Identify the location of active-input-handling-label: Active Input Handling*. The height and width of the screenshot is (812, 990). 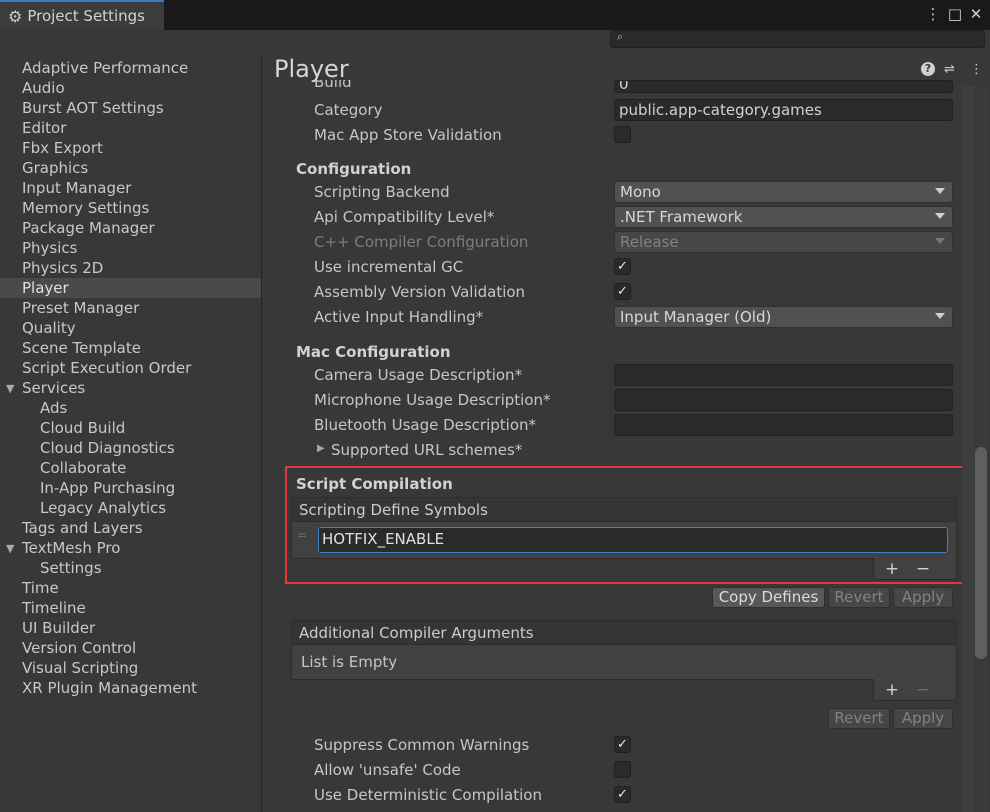
(399, 317).